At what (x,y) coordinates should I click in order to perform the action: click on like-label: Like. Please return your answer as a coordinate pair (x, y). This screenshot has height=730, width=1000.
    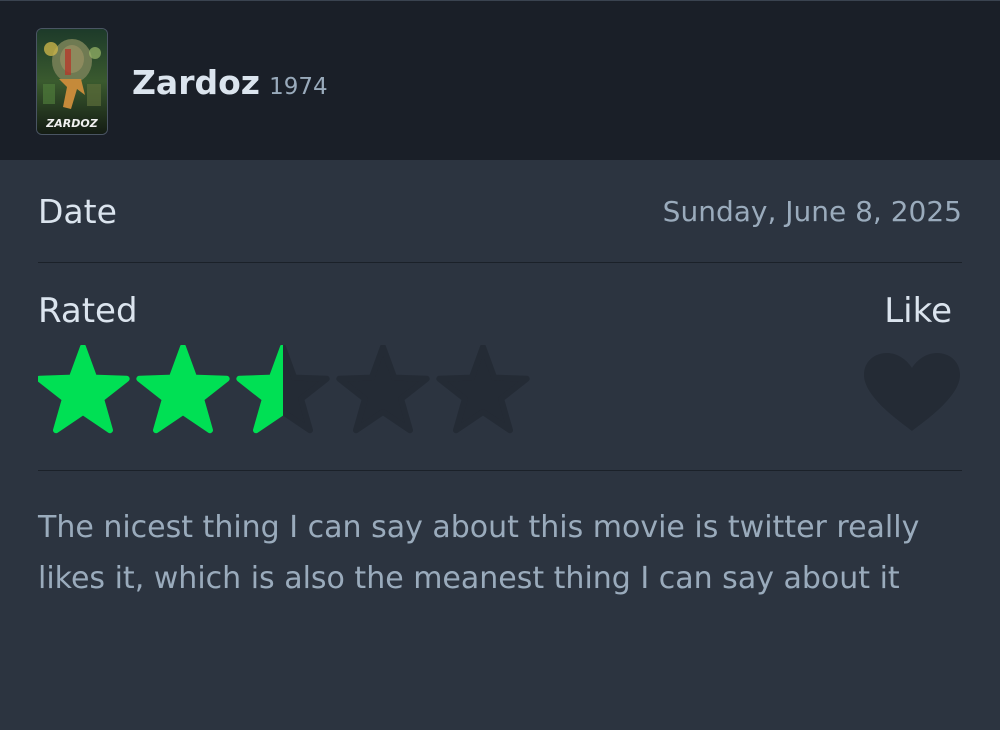
    Looking at the image, I should click on (918, 311).